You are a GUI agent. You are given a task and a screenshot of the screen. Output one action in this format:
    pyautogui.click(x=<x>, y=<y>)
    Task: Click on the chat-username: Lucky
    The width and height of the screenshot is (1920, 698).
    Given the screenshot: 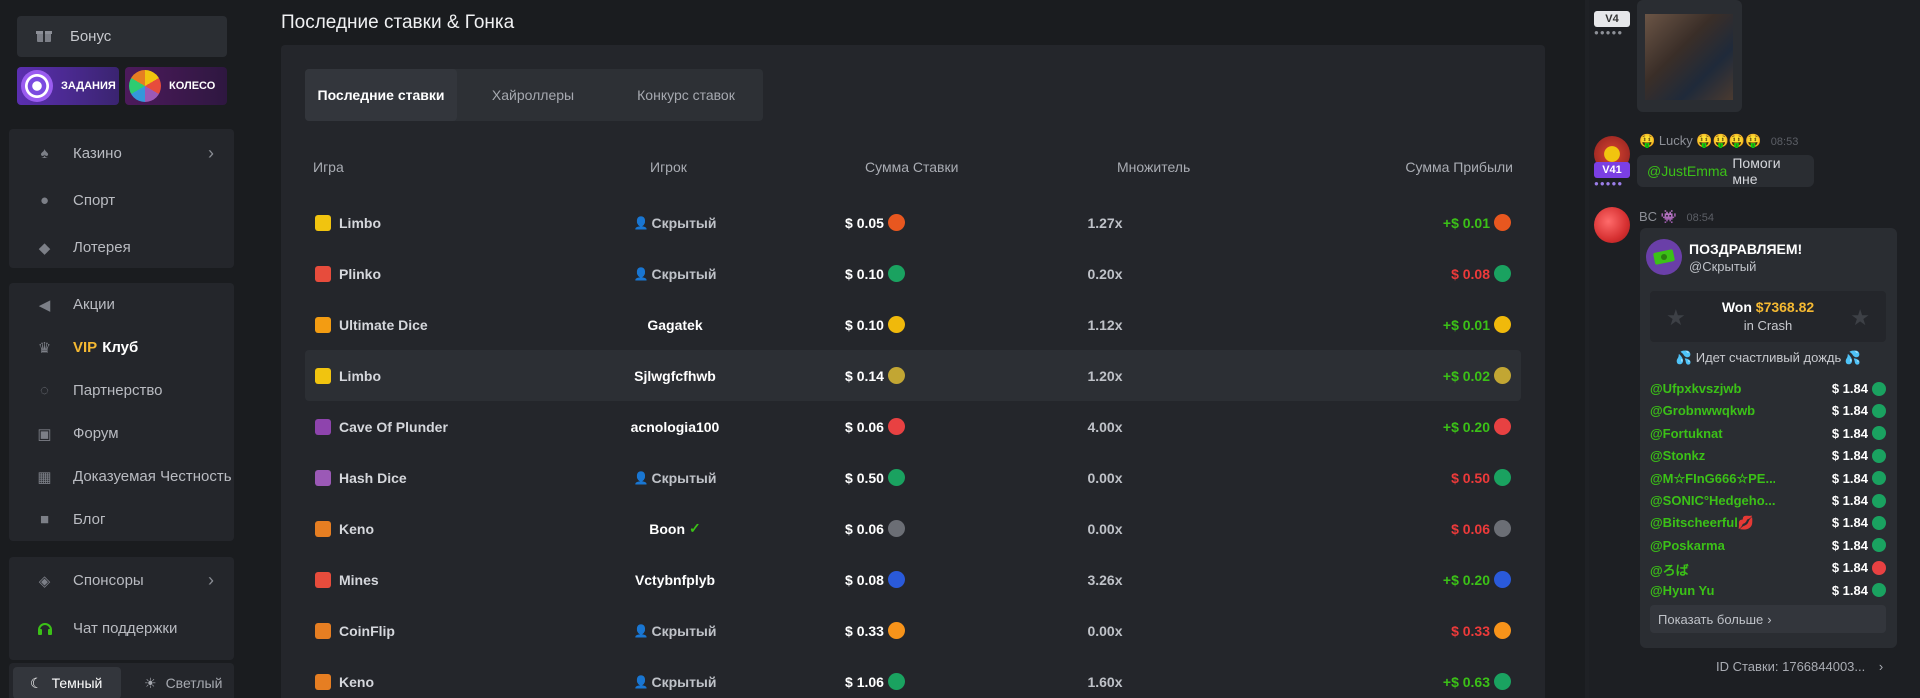 What is the action you would take?
    pyautogui.click(x=1676, y=140)
    